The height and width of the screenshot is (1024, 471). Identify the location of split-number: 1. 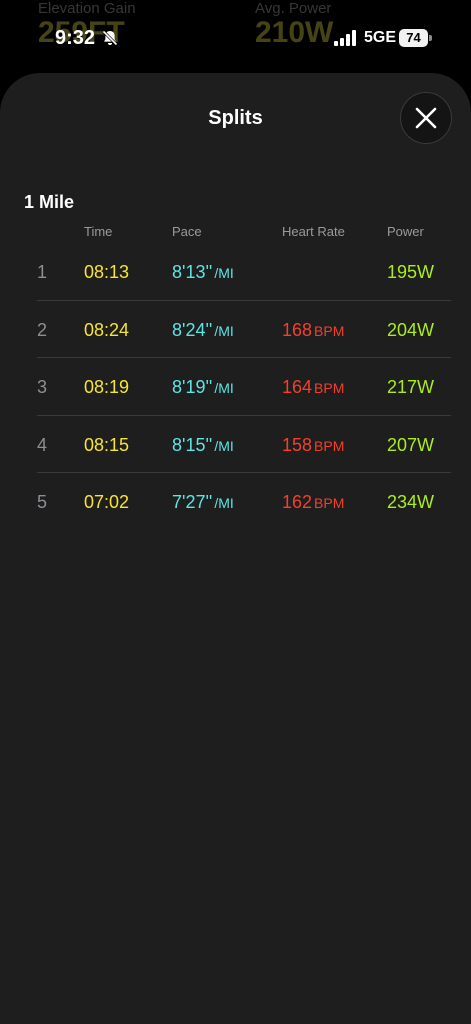
(42, 272).